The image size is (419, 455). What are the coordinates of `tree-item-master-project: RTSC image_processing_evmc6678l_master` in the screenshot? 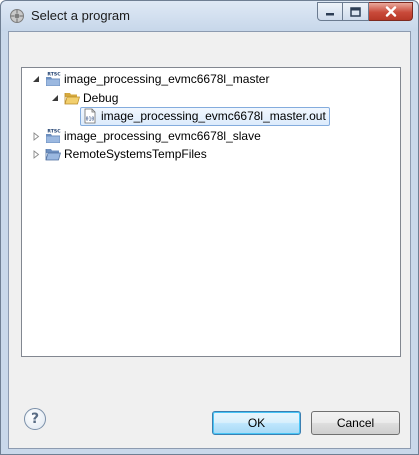 It's located at (150, 79).